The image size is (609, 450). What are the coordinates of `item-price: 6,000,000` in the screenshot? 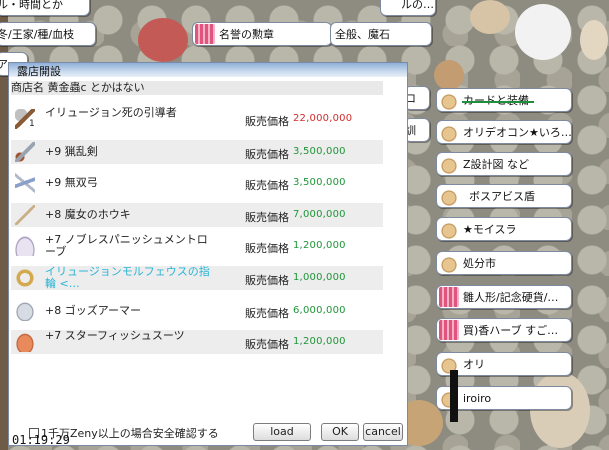 It's located at (319, 310).